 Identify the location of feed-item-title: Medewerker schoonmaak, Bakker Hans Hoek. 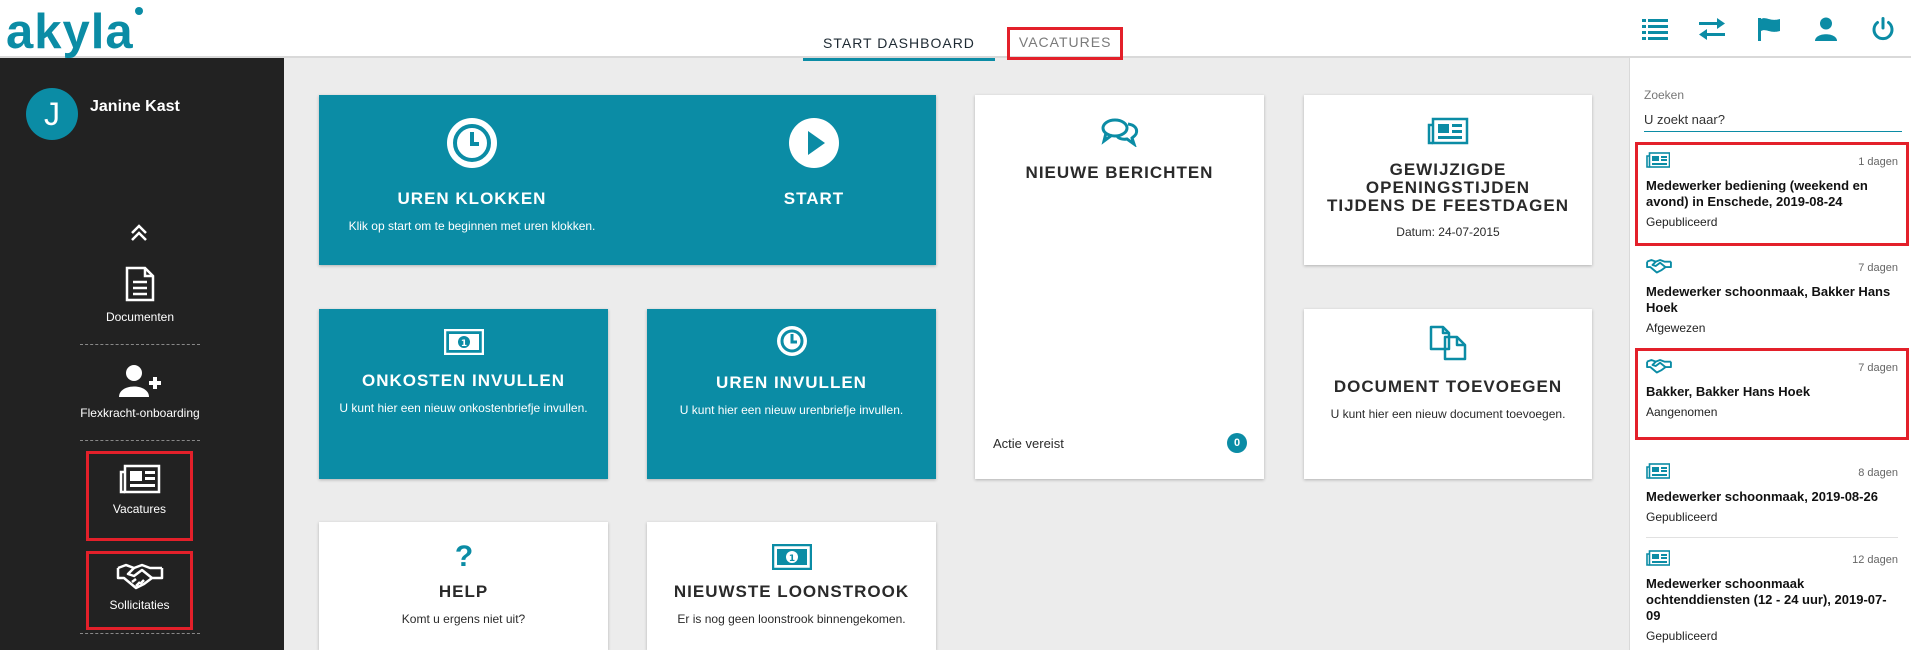
(1768, 299).